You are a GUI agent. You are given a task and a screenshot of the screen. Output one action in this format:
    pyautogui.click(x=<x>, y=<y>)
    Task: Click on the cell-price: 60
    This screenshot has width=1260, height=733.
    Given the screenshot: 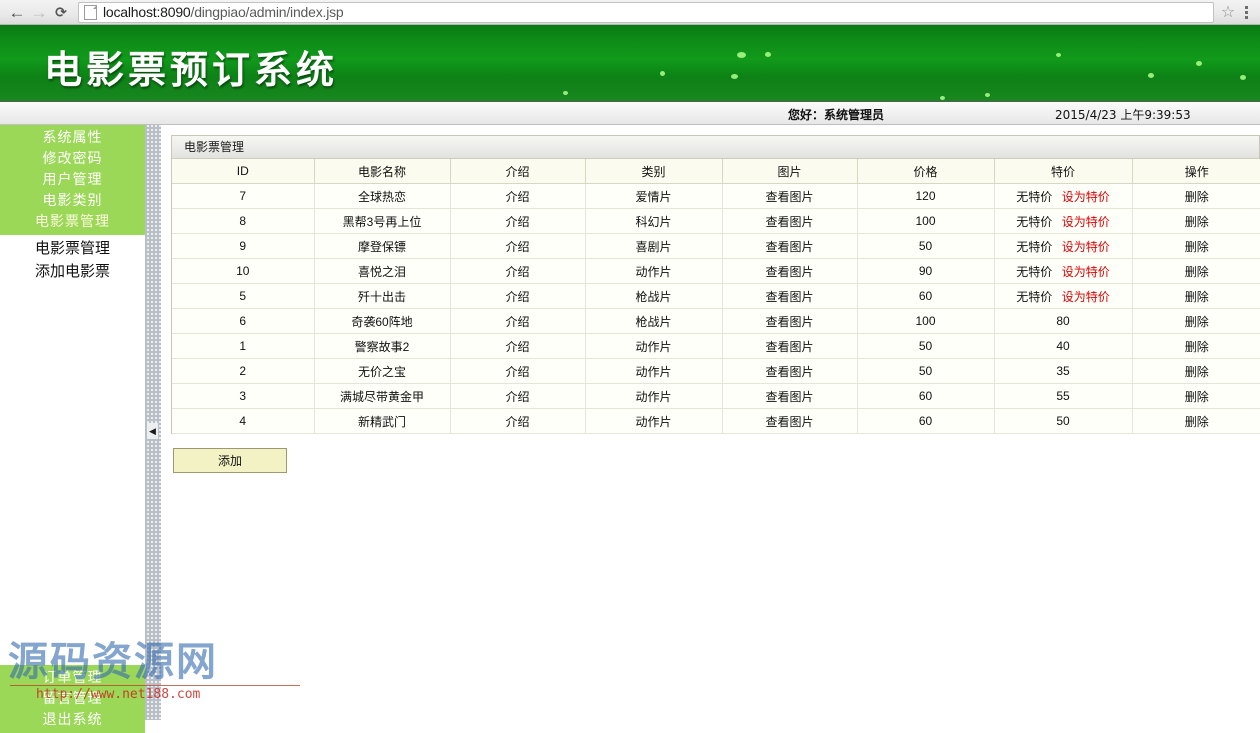 What is the action you would take?
    pyautogui.click(x=926, y=296)
    